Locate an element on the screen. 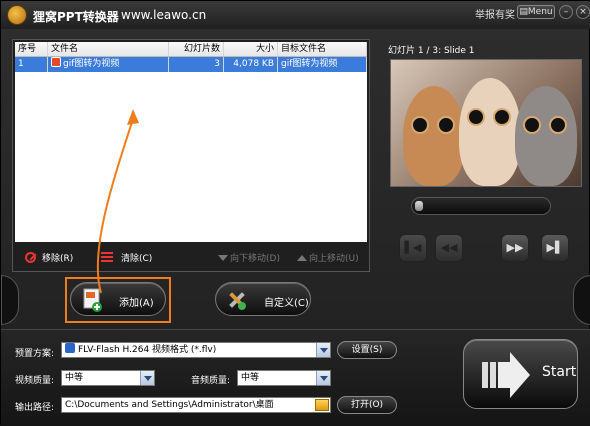 The image size is (590, 426). clear-label: 清除(C) is located at coordinates (137, 259).